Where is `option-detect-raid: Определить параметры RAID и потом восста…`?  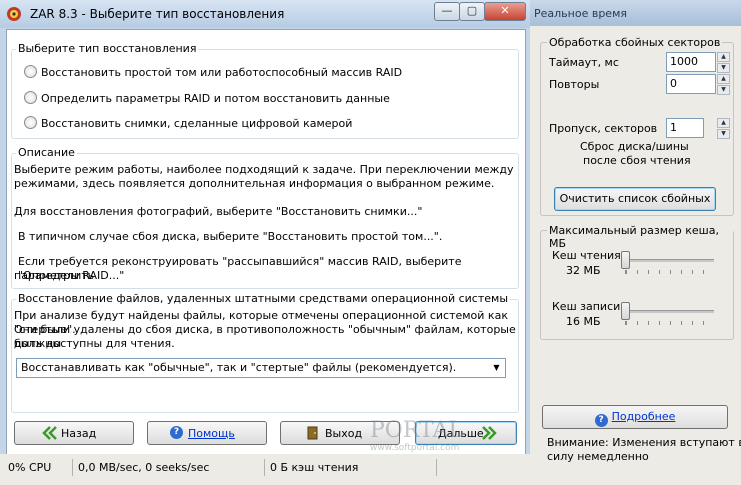 option-detect-raid: Определить параметры RAID и потом восста… is located at coordinates (207, 98).